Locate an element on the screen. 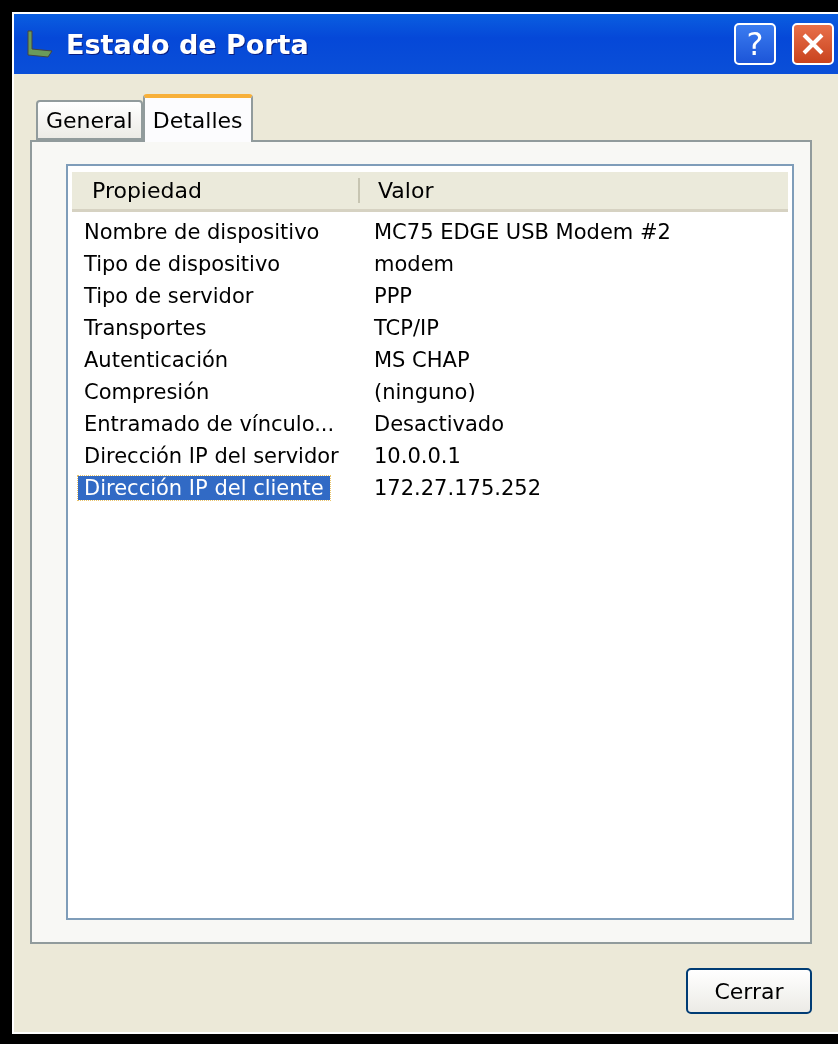 This screenshot has width=838, height=1044. property-cell: Nombre de dispositivo is located at coordinates (202, 232).